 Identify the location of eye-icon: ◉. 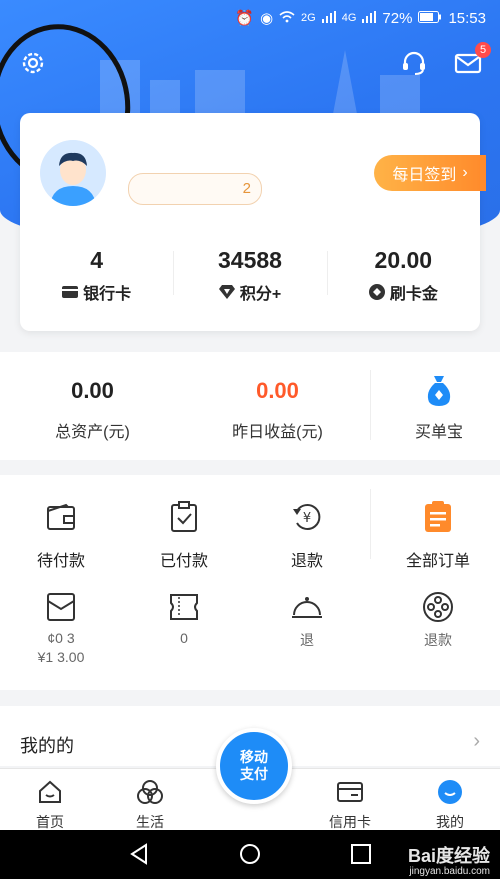
(266, 18).